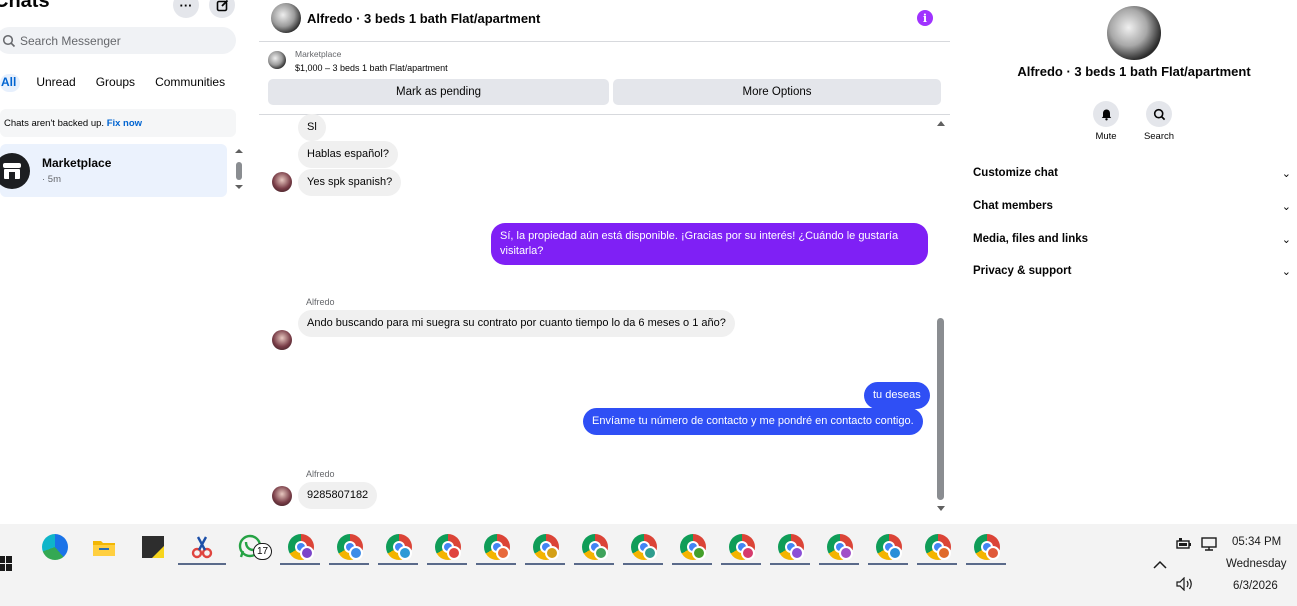  I want to click on scrollbar-thumb, so click(940, 409).